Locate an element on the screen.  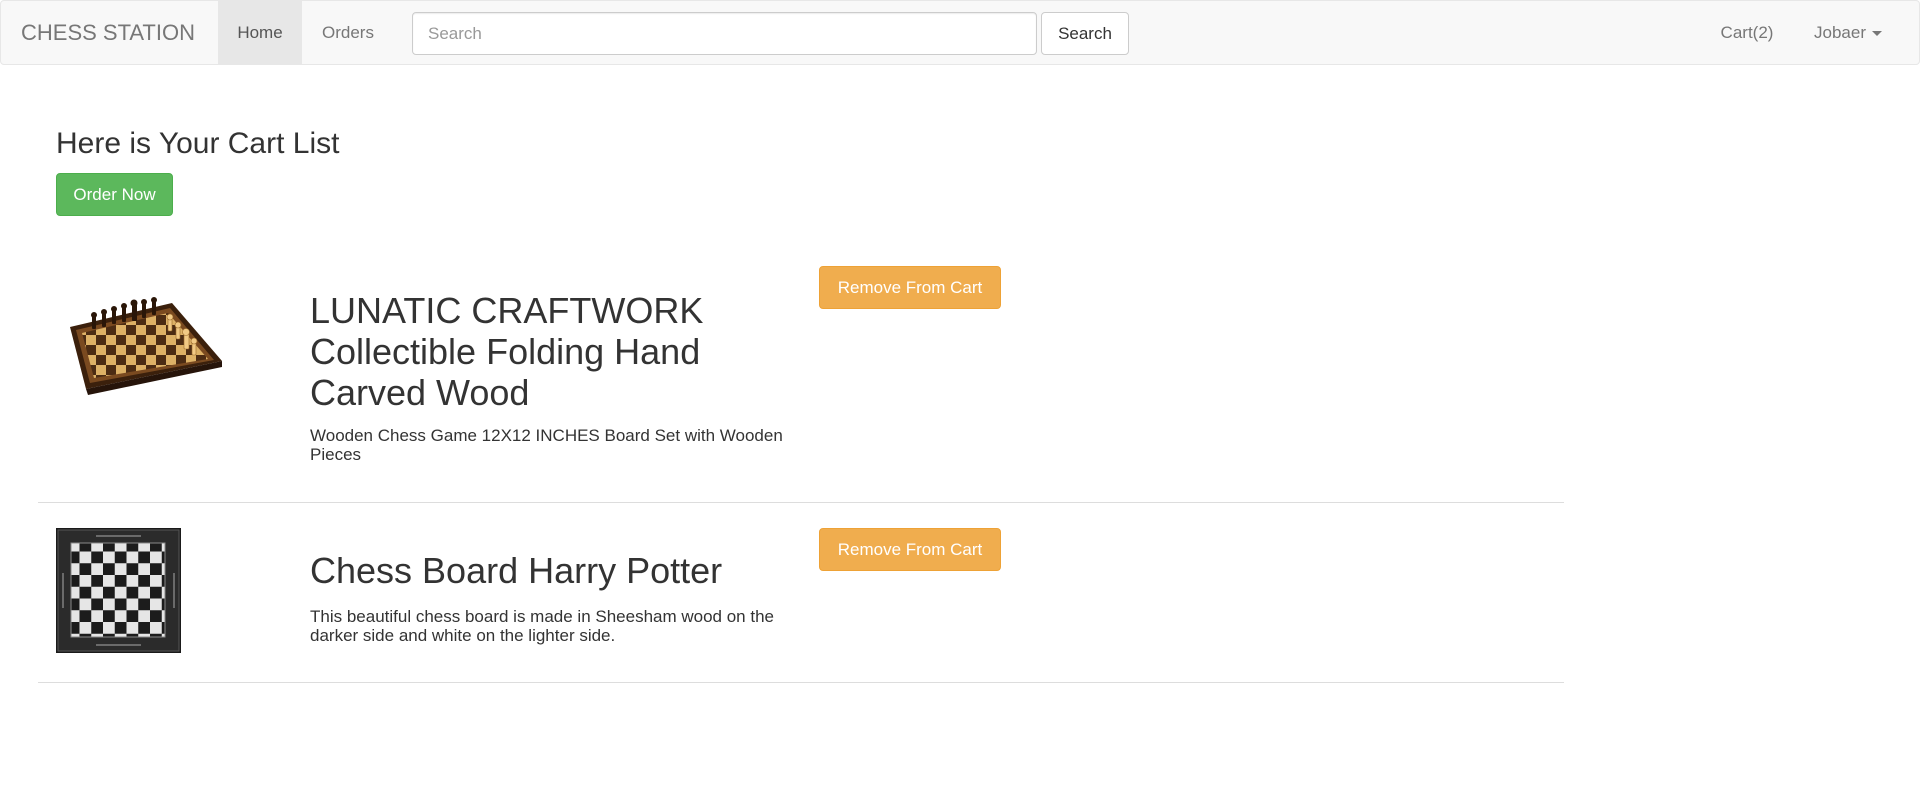
user-menu-dropdown: Jobaer is located at coordinates (1848, 32).